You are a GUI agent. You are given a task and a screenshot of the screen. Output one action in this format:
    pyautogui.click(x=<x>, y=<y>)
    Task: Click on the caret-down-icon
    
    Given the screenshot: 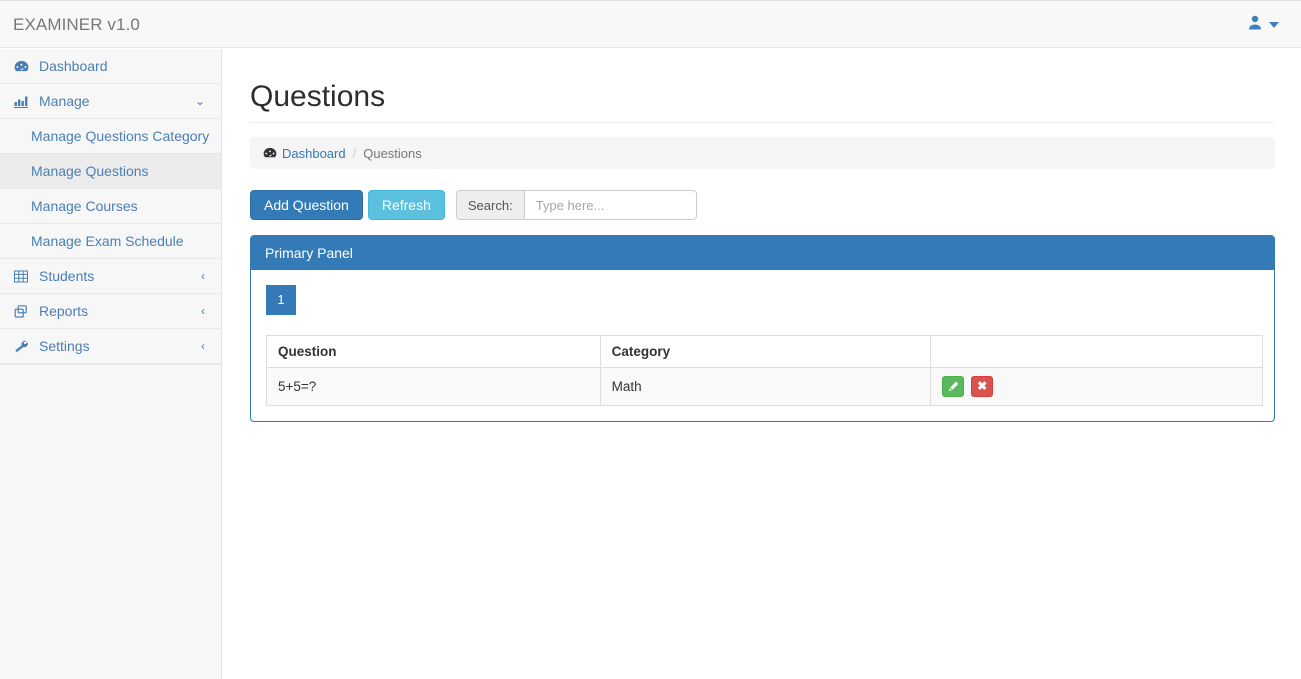 What is the action you would take?
    pyautogui.click(x=1274, y=25)
    